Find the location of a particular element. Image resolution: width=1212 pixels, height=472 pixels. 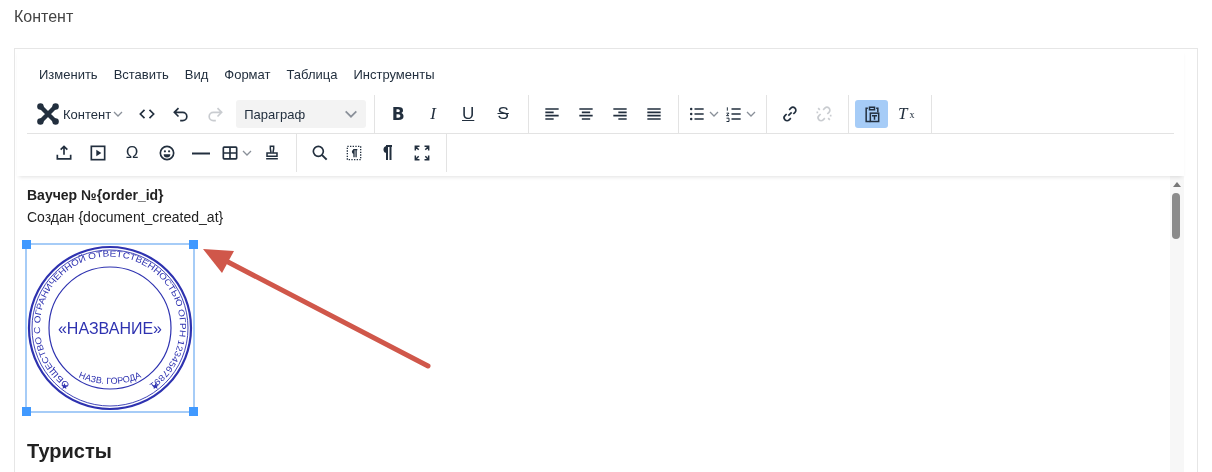

menu-item: Изменить is located at coordinates (68, 74).